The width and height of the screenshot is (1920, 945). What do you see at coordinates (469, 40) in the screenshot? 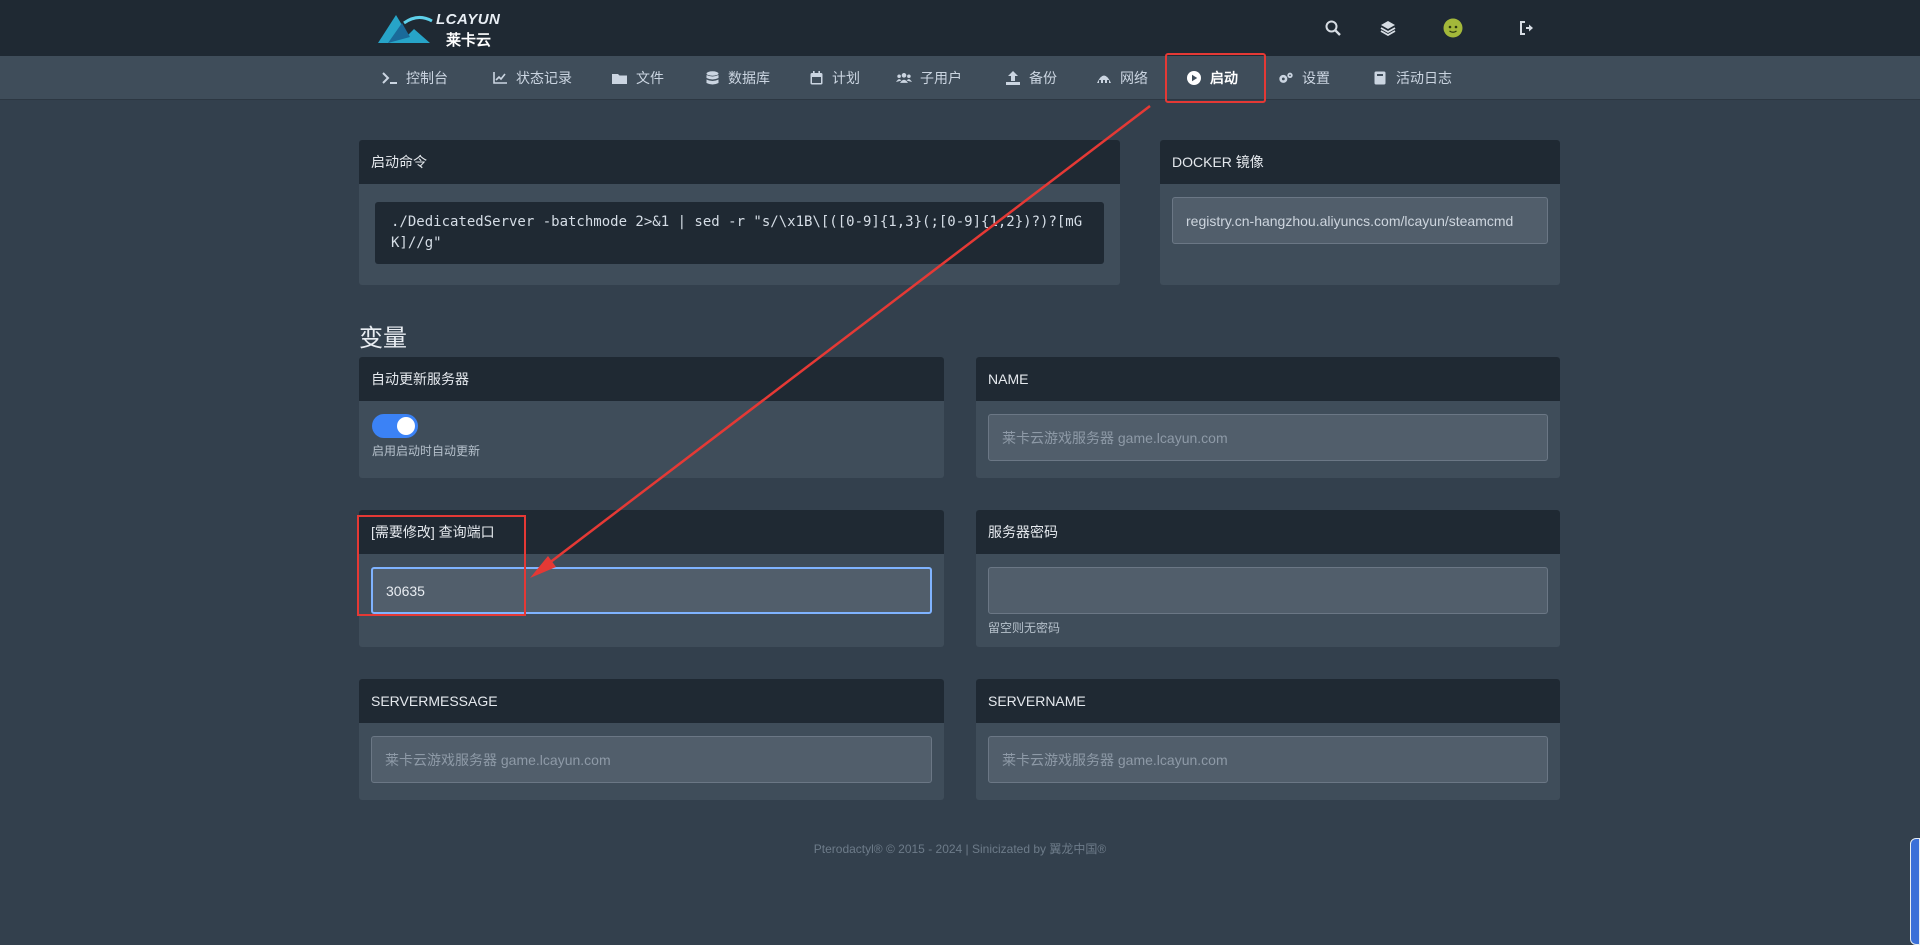
I see `logo-text-bottom: 莱卡云` at bounding box center [469, 40].